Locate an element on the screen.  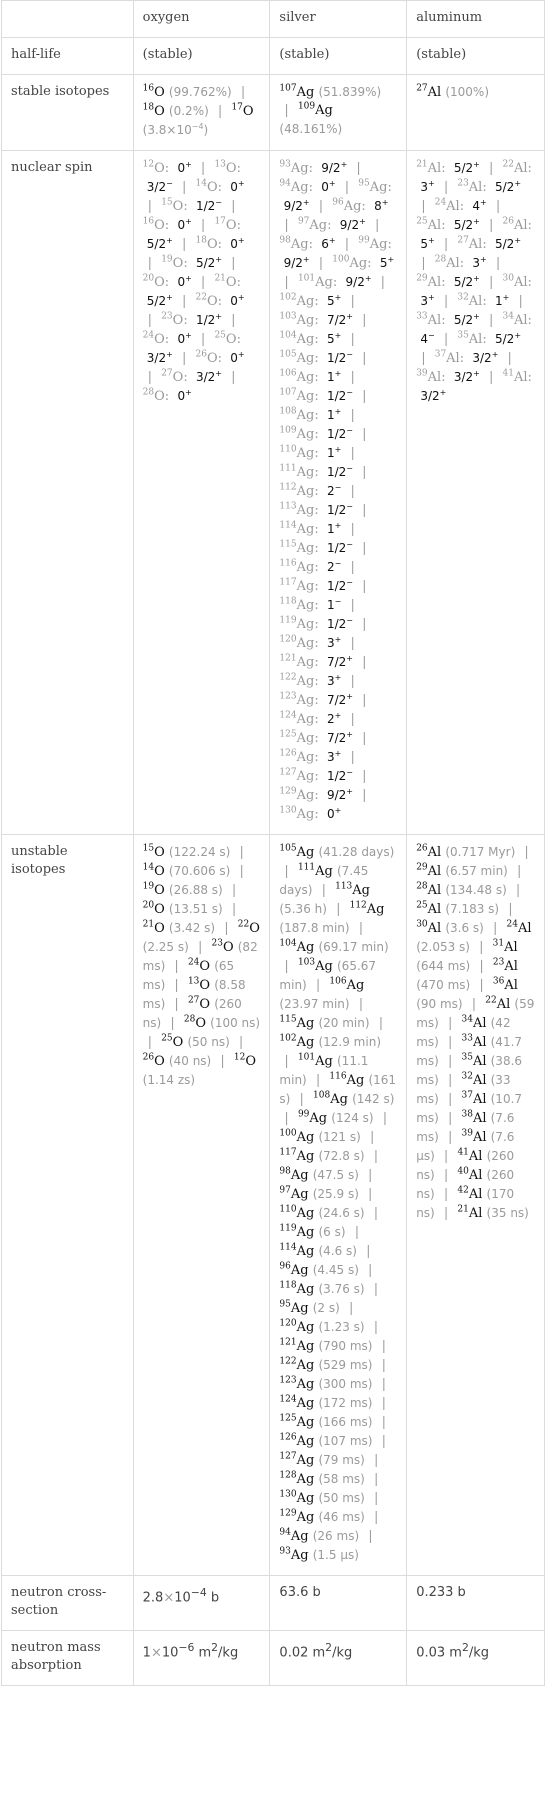
isotope-symbol: 94Ag is located at coordinates (293, 1536).